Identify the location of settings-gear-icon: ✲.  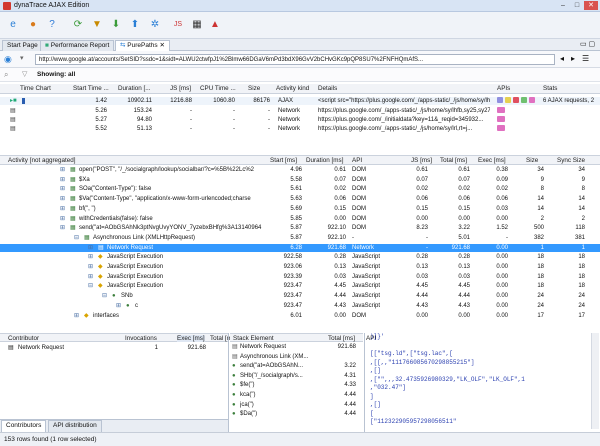
(155, 25).